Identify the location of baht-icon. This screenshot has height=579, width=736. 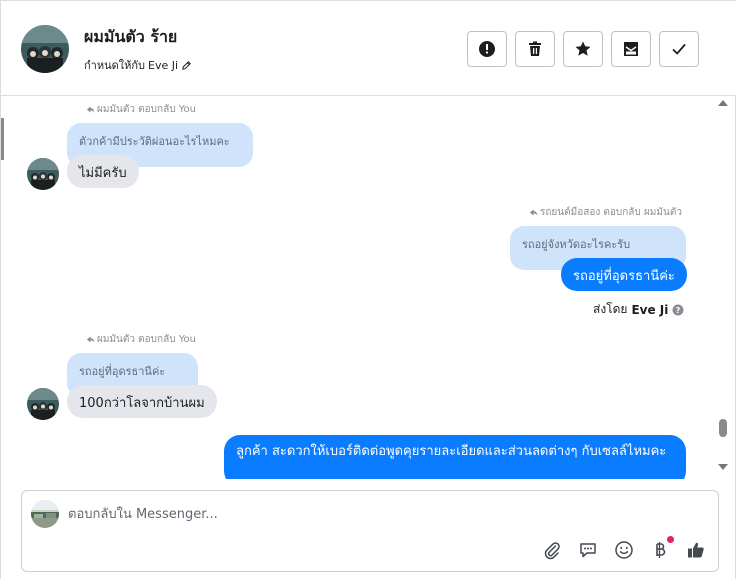
(661, 550).